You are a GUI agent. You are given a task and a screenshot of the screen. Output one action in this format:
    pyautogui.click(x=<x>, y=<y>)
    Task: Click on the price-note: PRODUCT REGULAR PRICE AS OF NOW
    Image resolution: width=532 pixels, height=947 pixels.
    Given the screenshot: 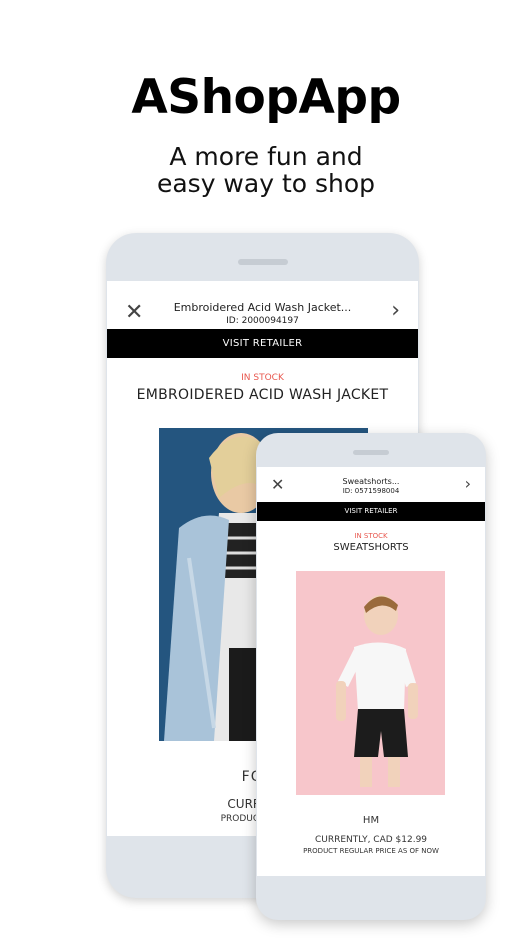 What is the action you would take?
    pyautogui.click(x=371, y=851)
    